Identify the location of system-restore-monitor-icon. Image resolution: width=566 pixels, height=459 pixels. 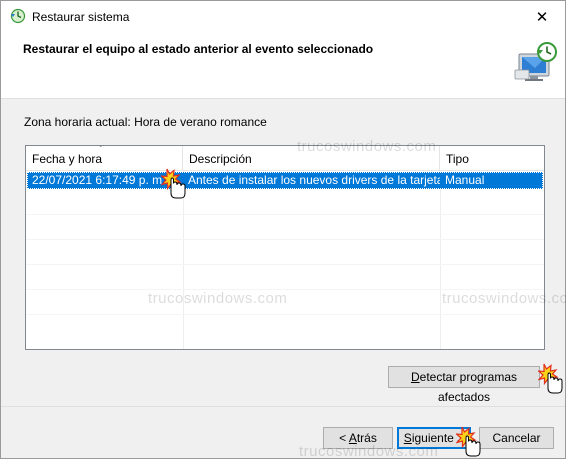
(535, 61).